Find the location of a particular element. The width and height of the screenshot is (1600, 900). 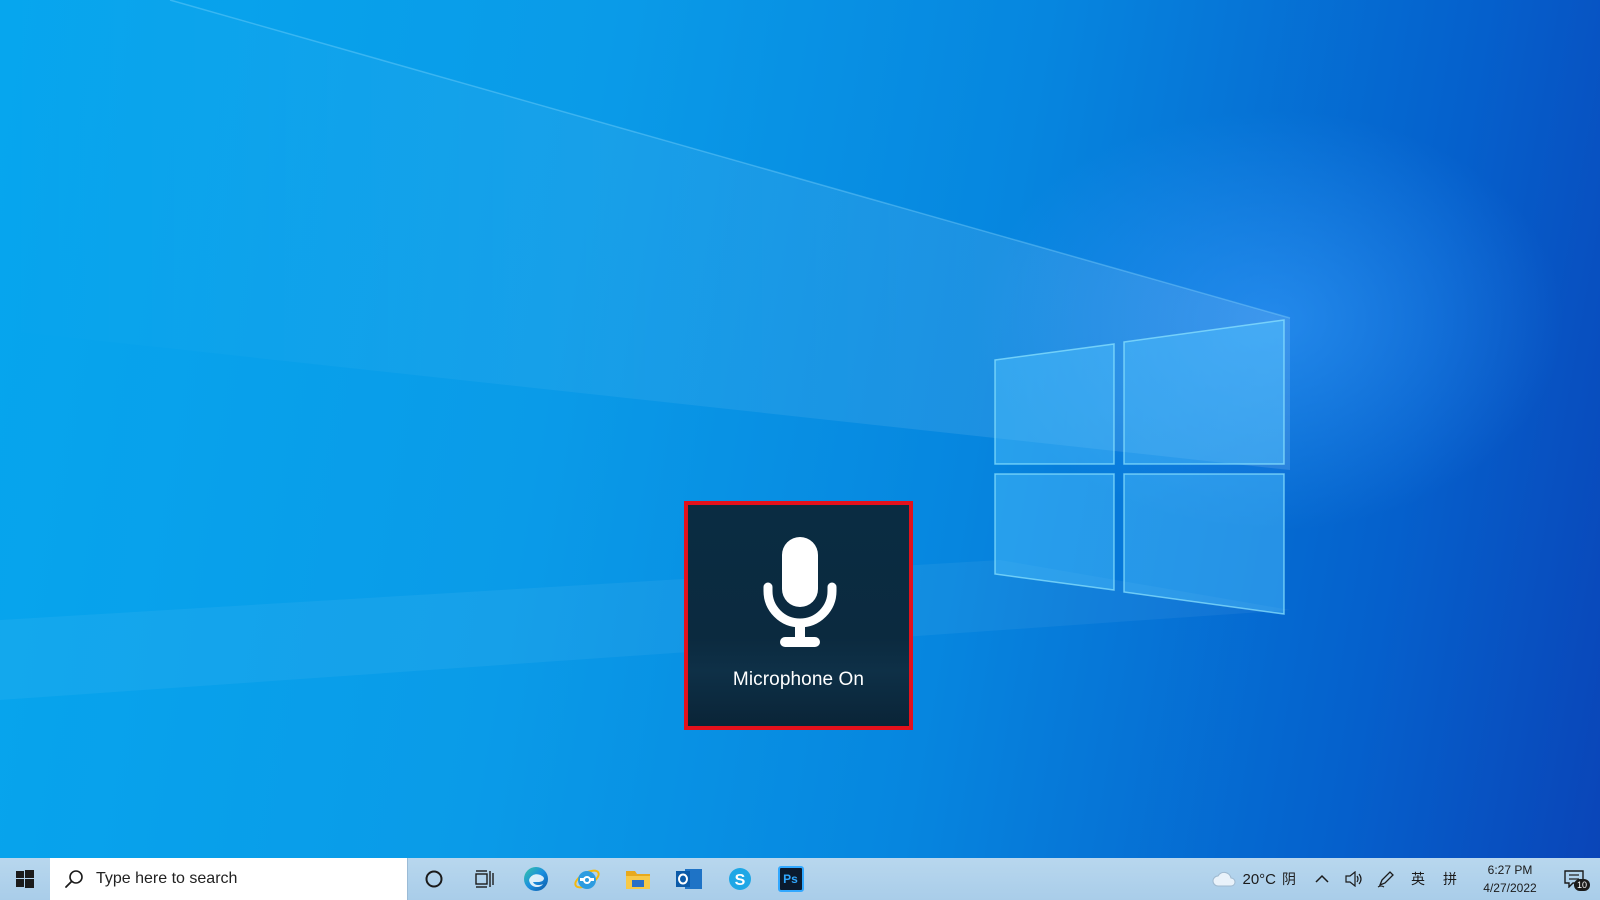

outlook-icon is located at coordinates (688, 879).